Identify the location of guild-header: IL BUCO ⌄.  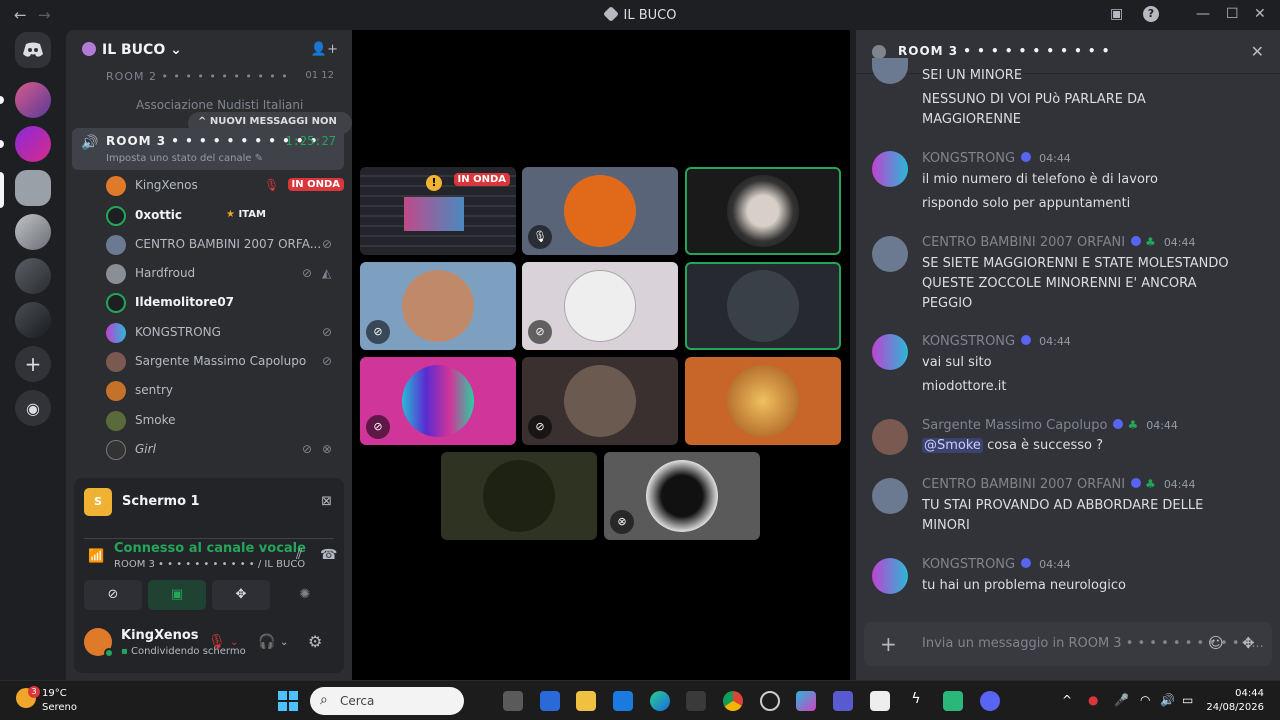
(209, 50).